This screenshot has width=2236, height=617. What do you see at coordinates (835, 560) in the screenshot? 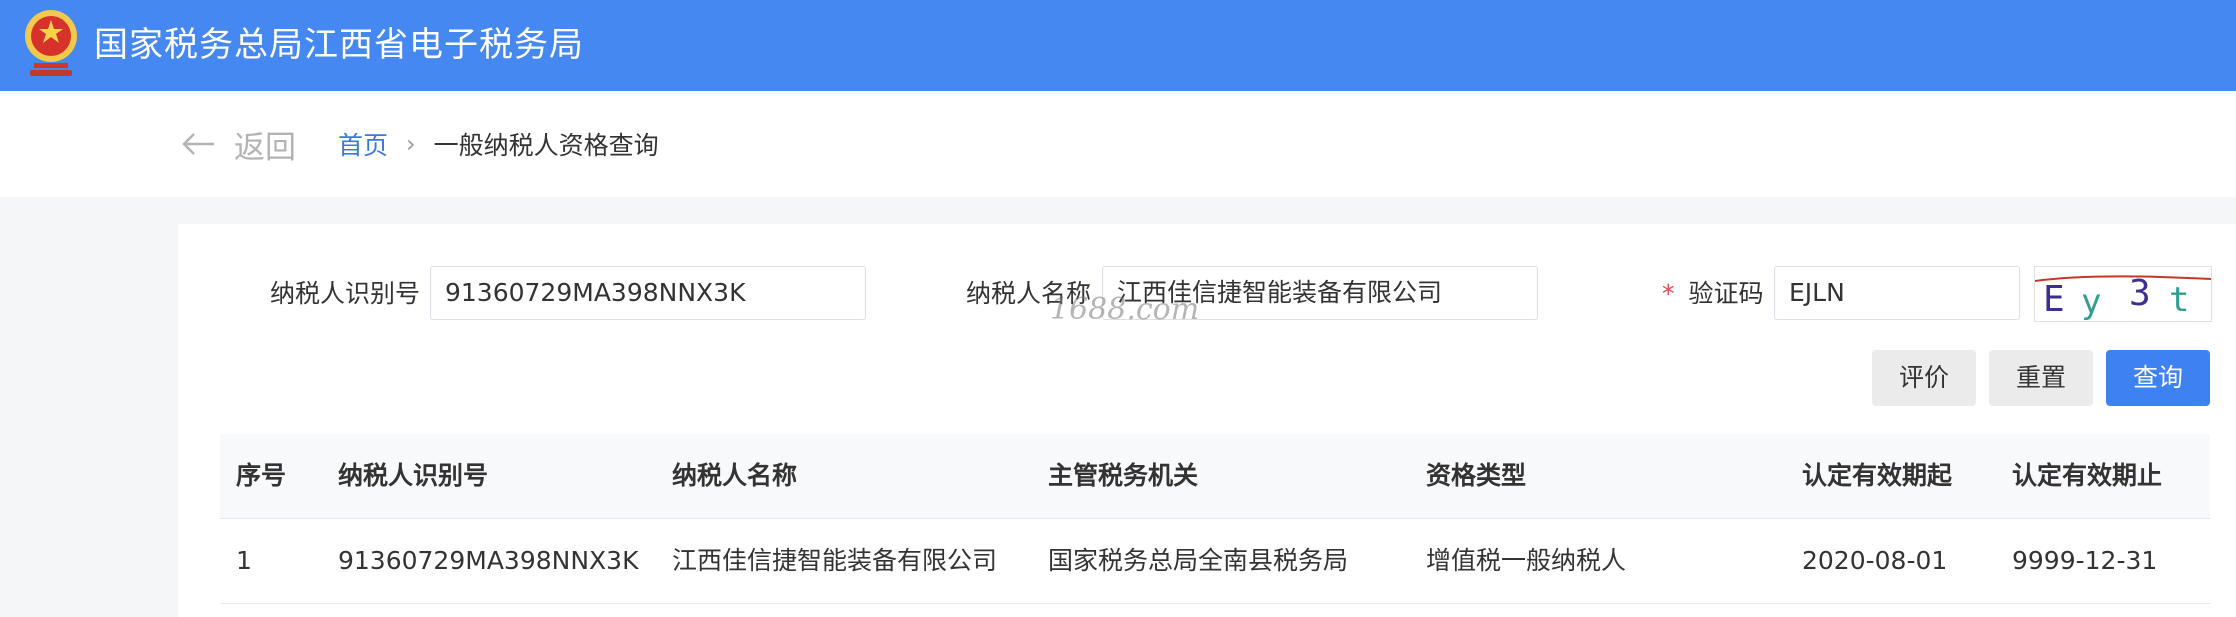
I see `table-cell: 江西佳信捷智能装备有限公司` at bounding box center [835, 560].